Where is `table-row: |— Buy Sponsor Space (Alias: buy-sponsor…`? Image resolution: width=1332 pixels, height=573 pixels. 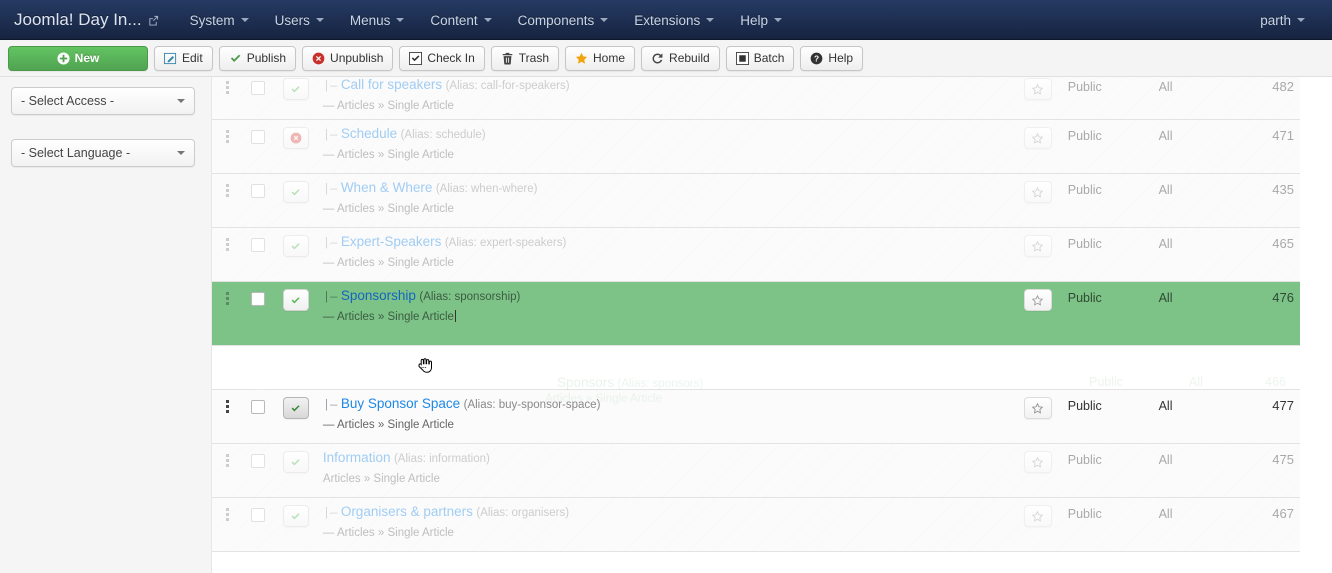 table-row: |— Buy Sponsor Space (Alias: buy-sponsor… is located at coordinates (756, 416).